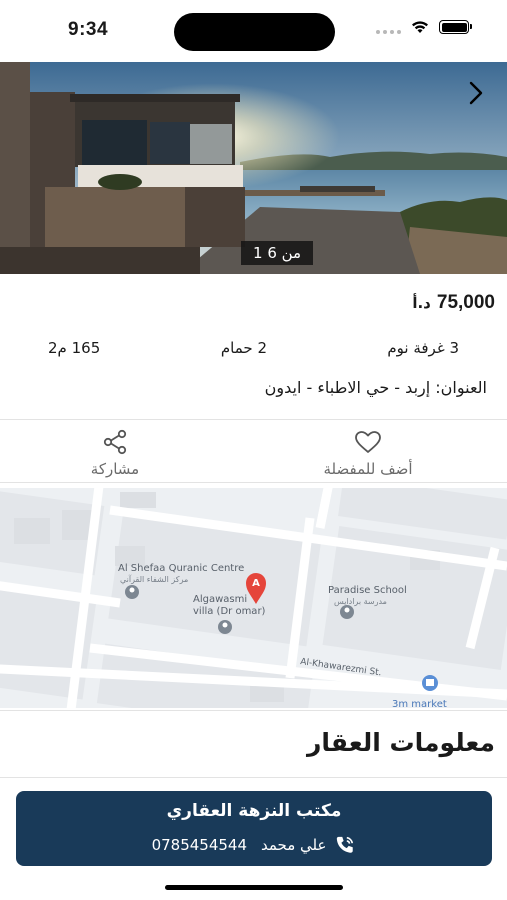 Image resolution: width=507 pixels, height=900 pixels. I want to click on svg-text: A, so click(256, 583).